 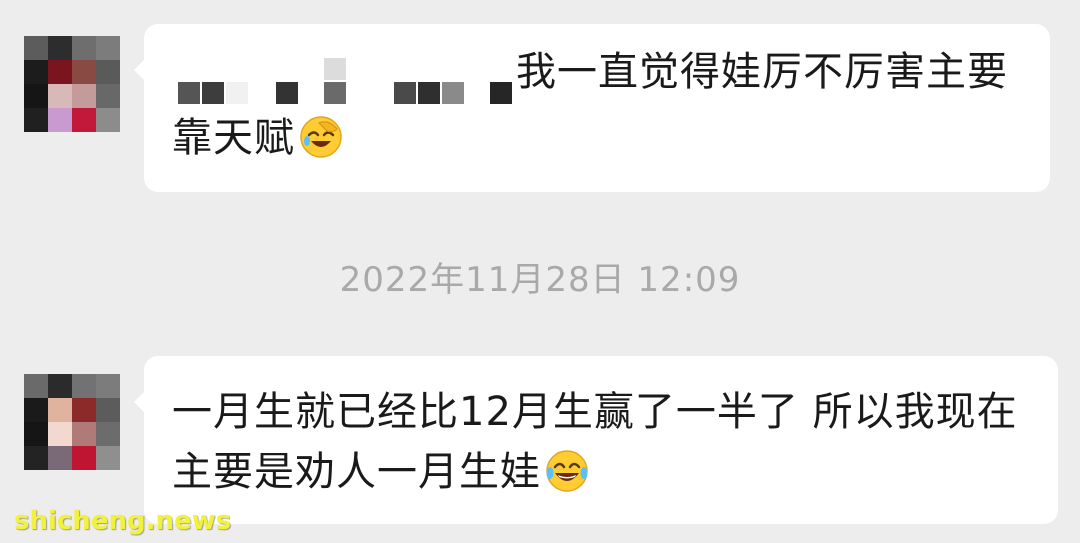 I want to click on message-text: 靠天赋, so click(x=233, y=138).